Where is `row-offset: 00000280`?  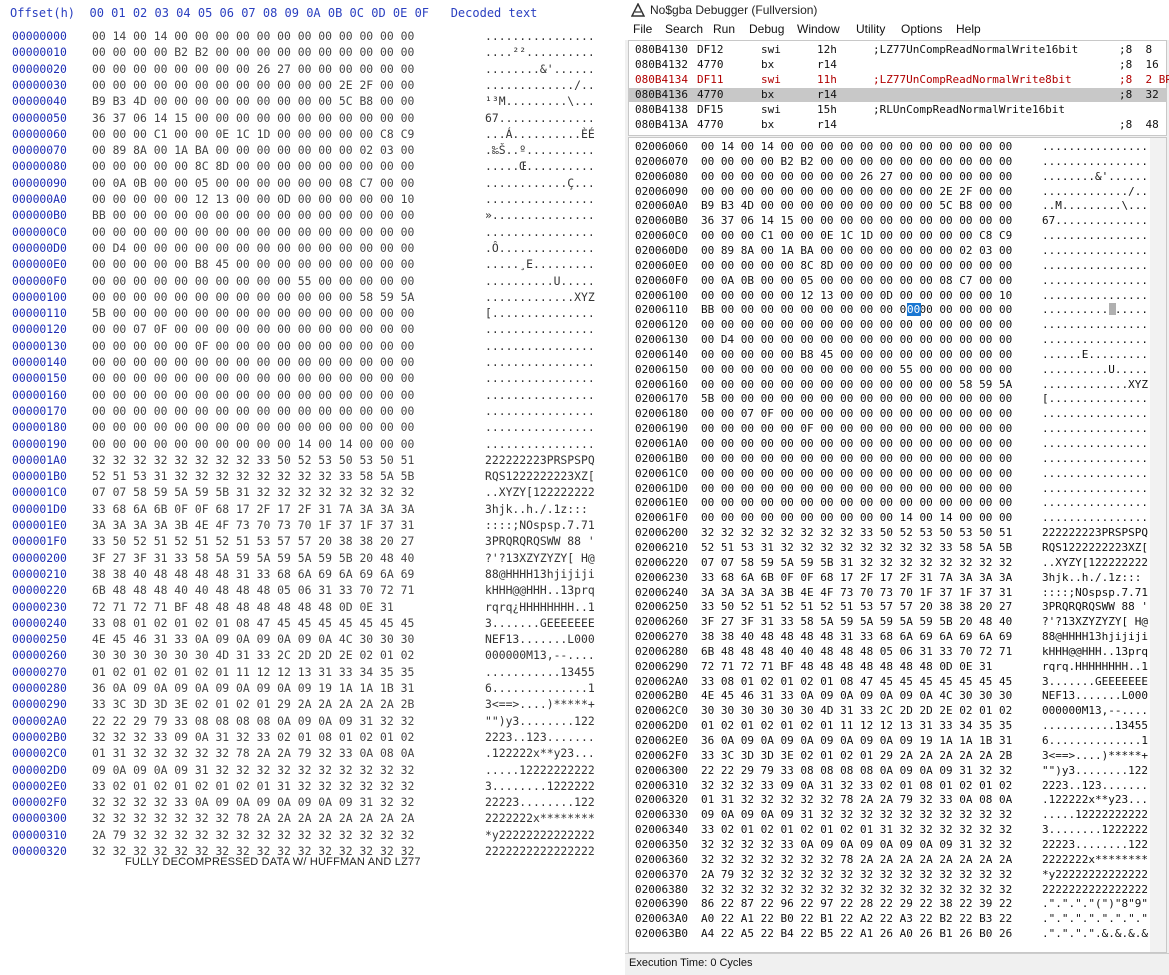
row-offset: 00000280 is located at coordinates (39, 688).